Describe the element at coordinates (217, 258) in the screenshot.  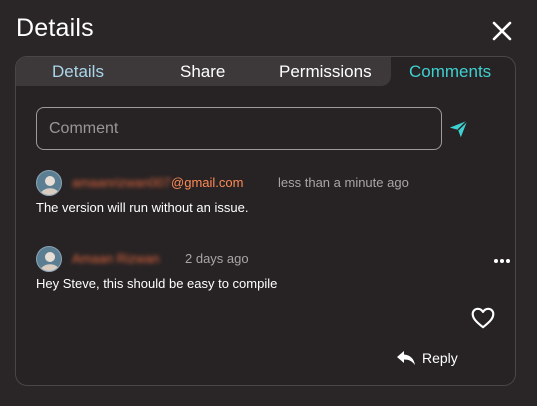
I see `comment-timestamp: 2 days ago` at that location.